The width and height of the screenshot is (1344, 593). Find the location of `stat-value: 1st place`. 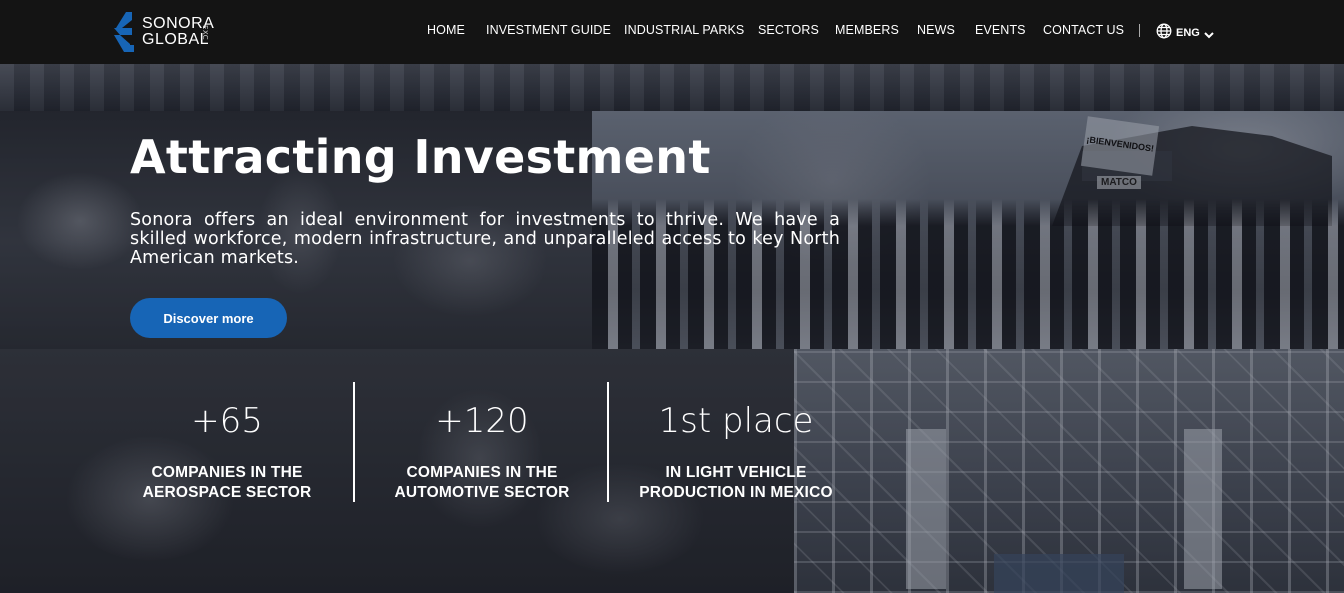

stat-value: 1st place is located at coordinates (736, 421).